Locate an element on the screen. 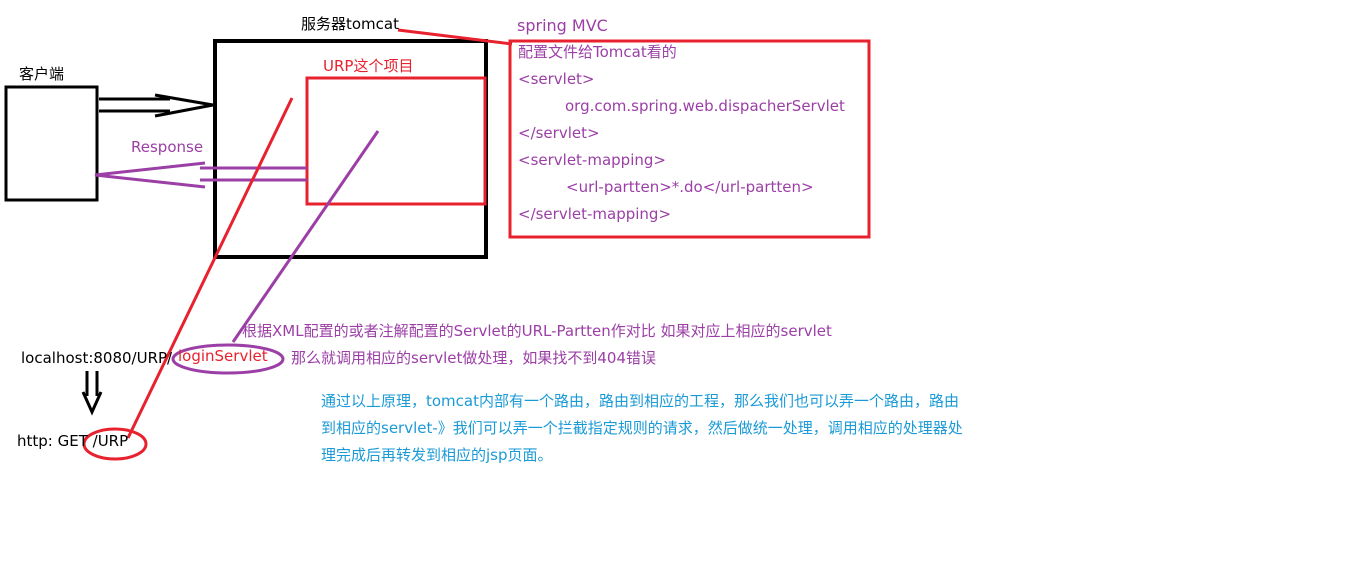 This screenshot has height=586, width=1360. response-arrow is located at coordinates (200, 175).